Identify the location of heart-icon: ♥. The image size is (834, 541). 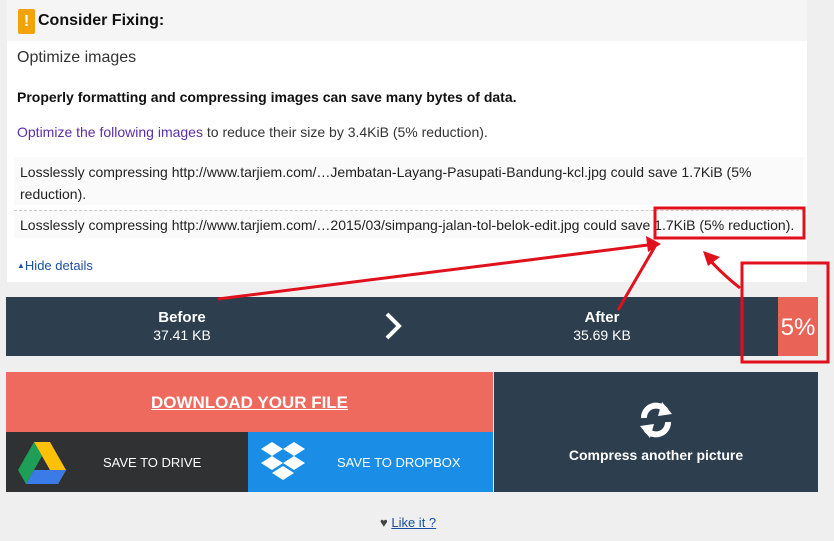
(384, 522).